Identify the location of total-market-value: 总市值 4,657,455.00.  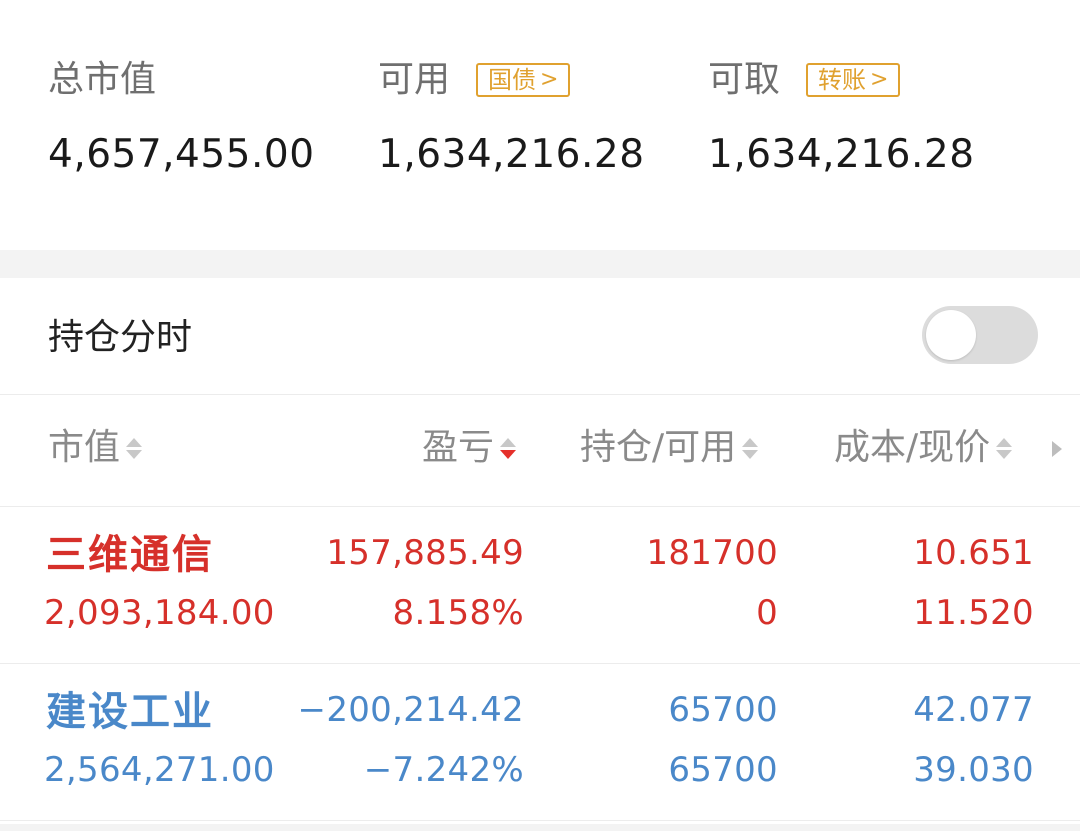
(181, 118).